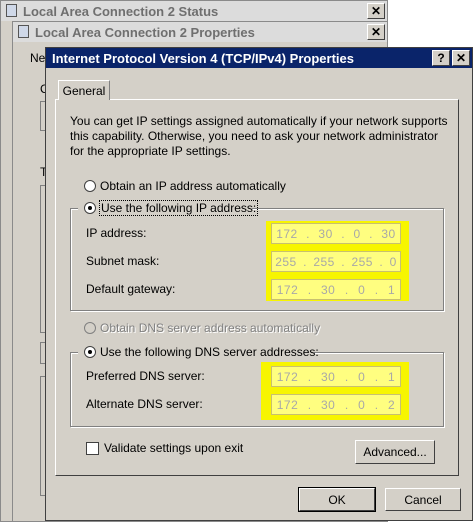 The image size is (474, 522). I want to click on obtain-ip-auto-label: Obtain an IP address automatically, so click(193, 186).